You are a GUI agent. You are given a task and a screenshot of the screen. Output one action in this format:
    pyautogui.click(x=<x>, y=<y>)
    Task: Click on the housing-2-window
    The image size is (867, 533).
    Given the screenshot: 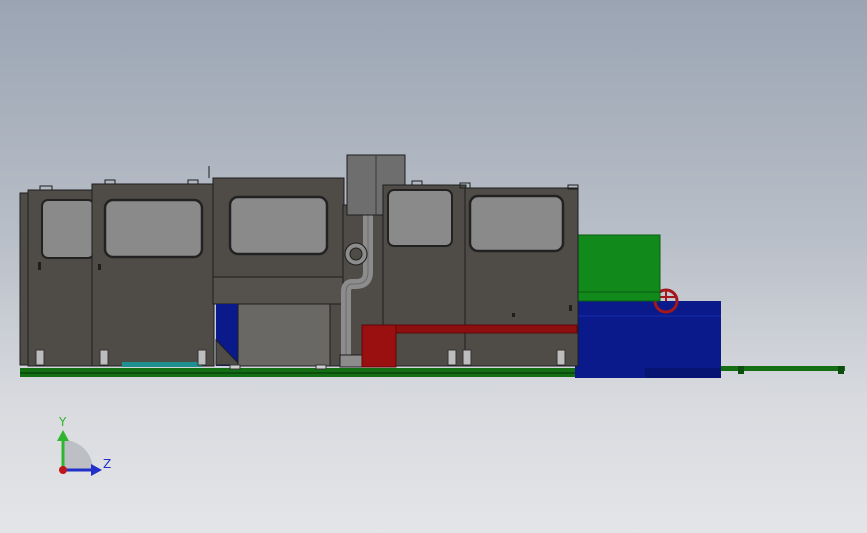 What is the action you would take?
    pyautogui.click(x=153, y=228)
    